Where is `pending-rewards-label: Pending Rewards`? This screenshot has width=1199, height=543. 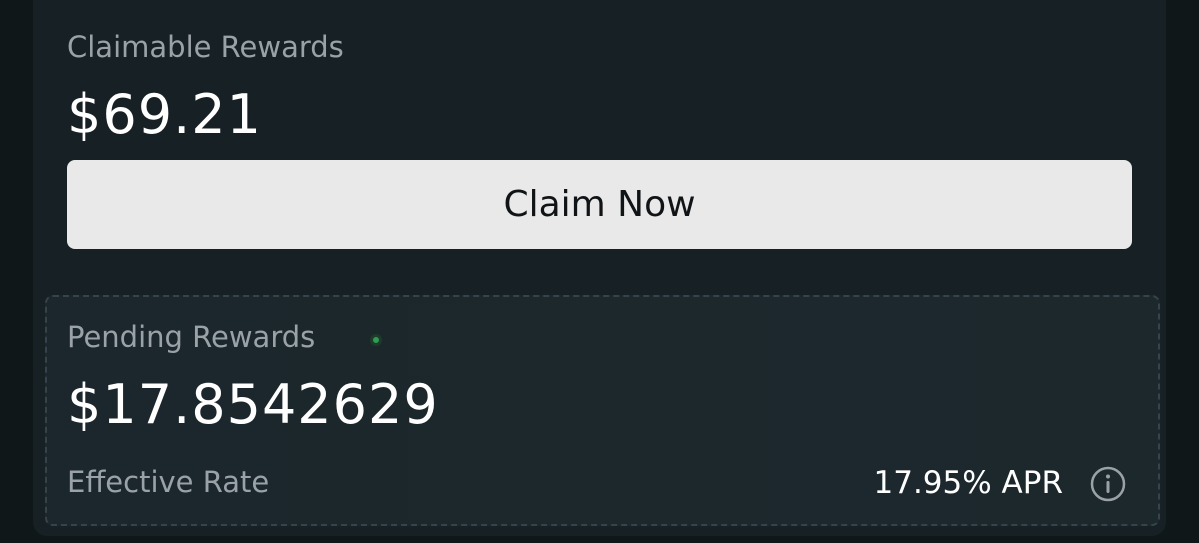
pending-rewards-label: Pending Rewards is located at coordinates (191, 337).